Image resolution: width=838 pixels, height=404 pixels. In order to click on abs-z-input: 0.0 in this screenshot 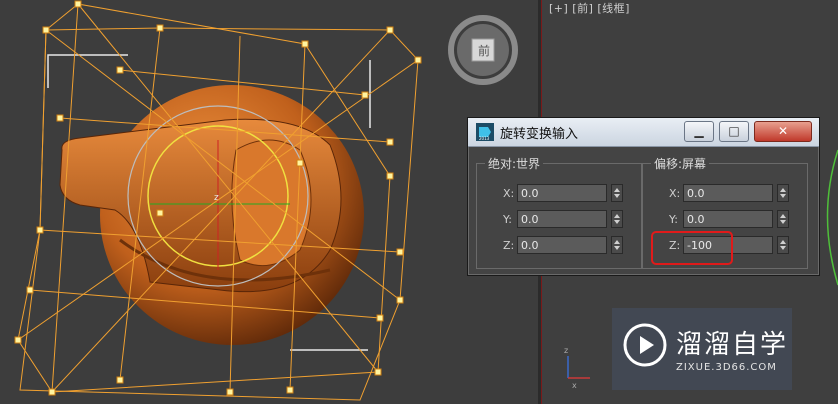, I will do `click(562, 245)`.